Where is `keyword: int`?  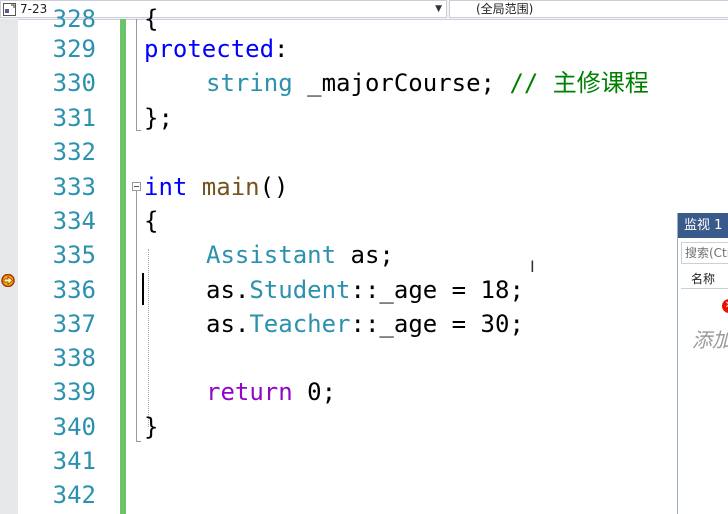 keyword: int is located at coordinates (166, 187).